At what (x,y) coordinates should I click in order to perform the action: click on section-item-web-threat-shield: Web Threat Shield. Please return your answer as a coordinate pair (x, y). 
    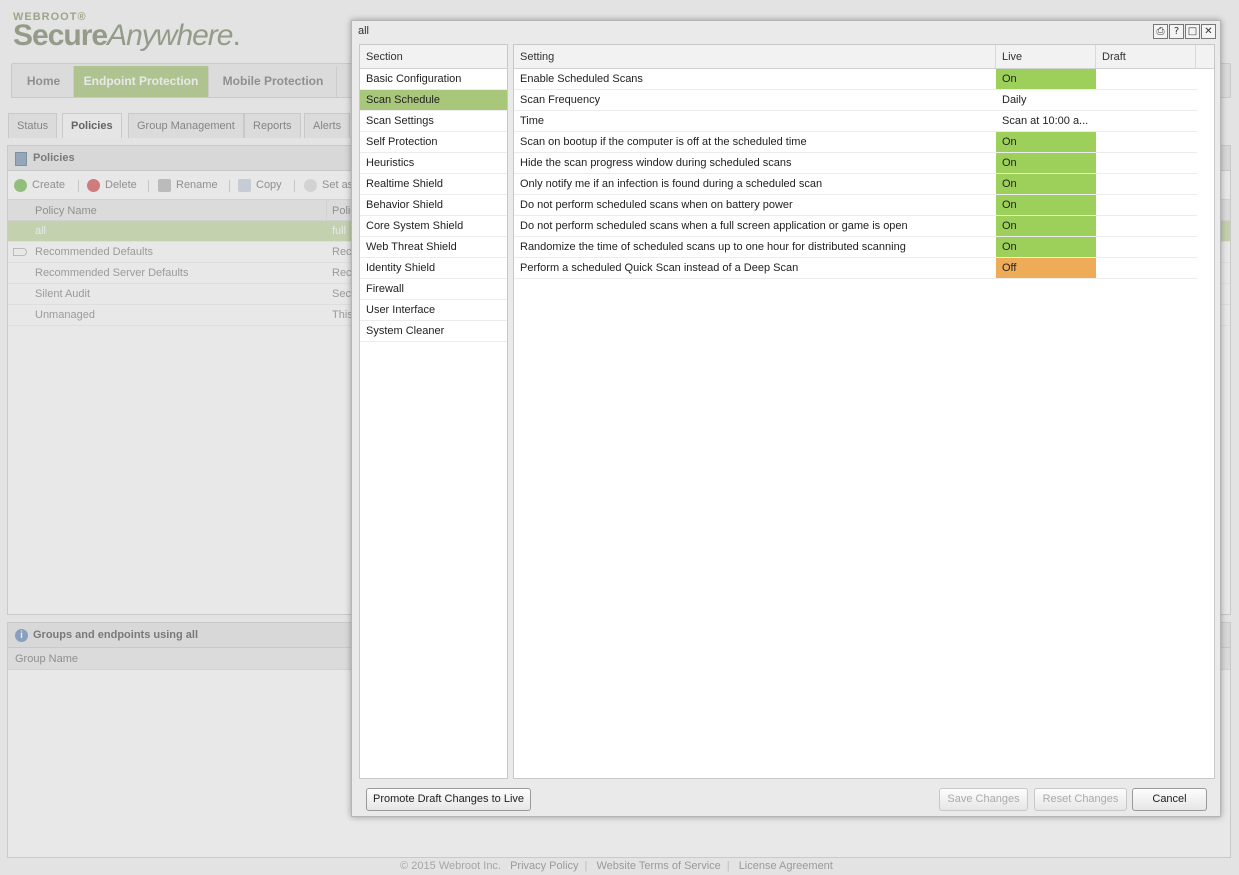
    Looking at the image, I should click on (433, 247).